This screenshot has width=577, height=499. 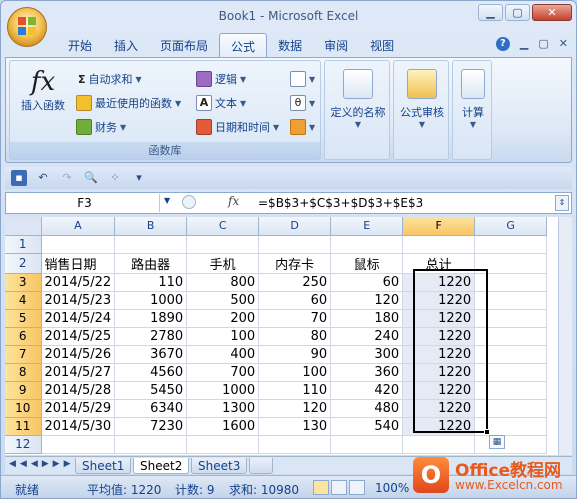 I want to click on cell: 240, so click(x=367, y=336).